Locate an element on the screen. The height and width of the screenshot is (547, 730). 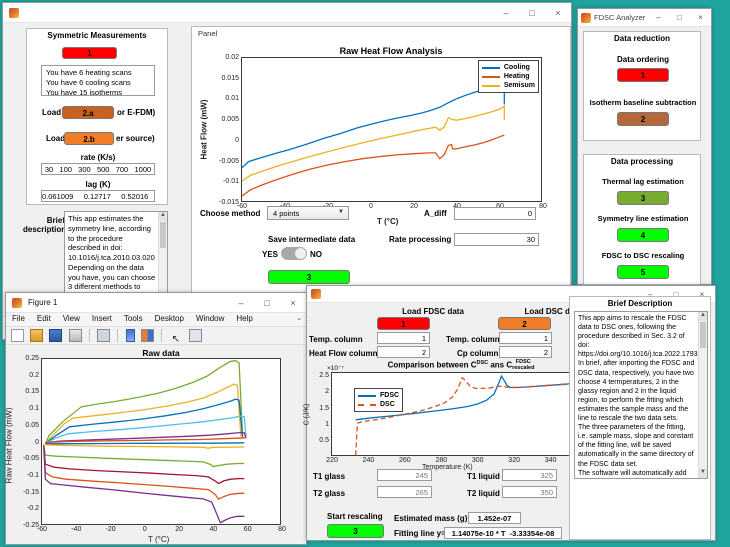
load-fdsc-button-1: 1 is located at coordinates (403, 323).